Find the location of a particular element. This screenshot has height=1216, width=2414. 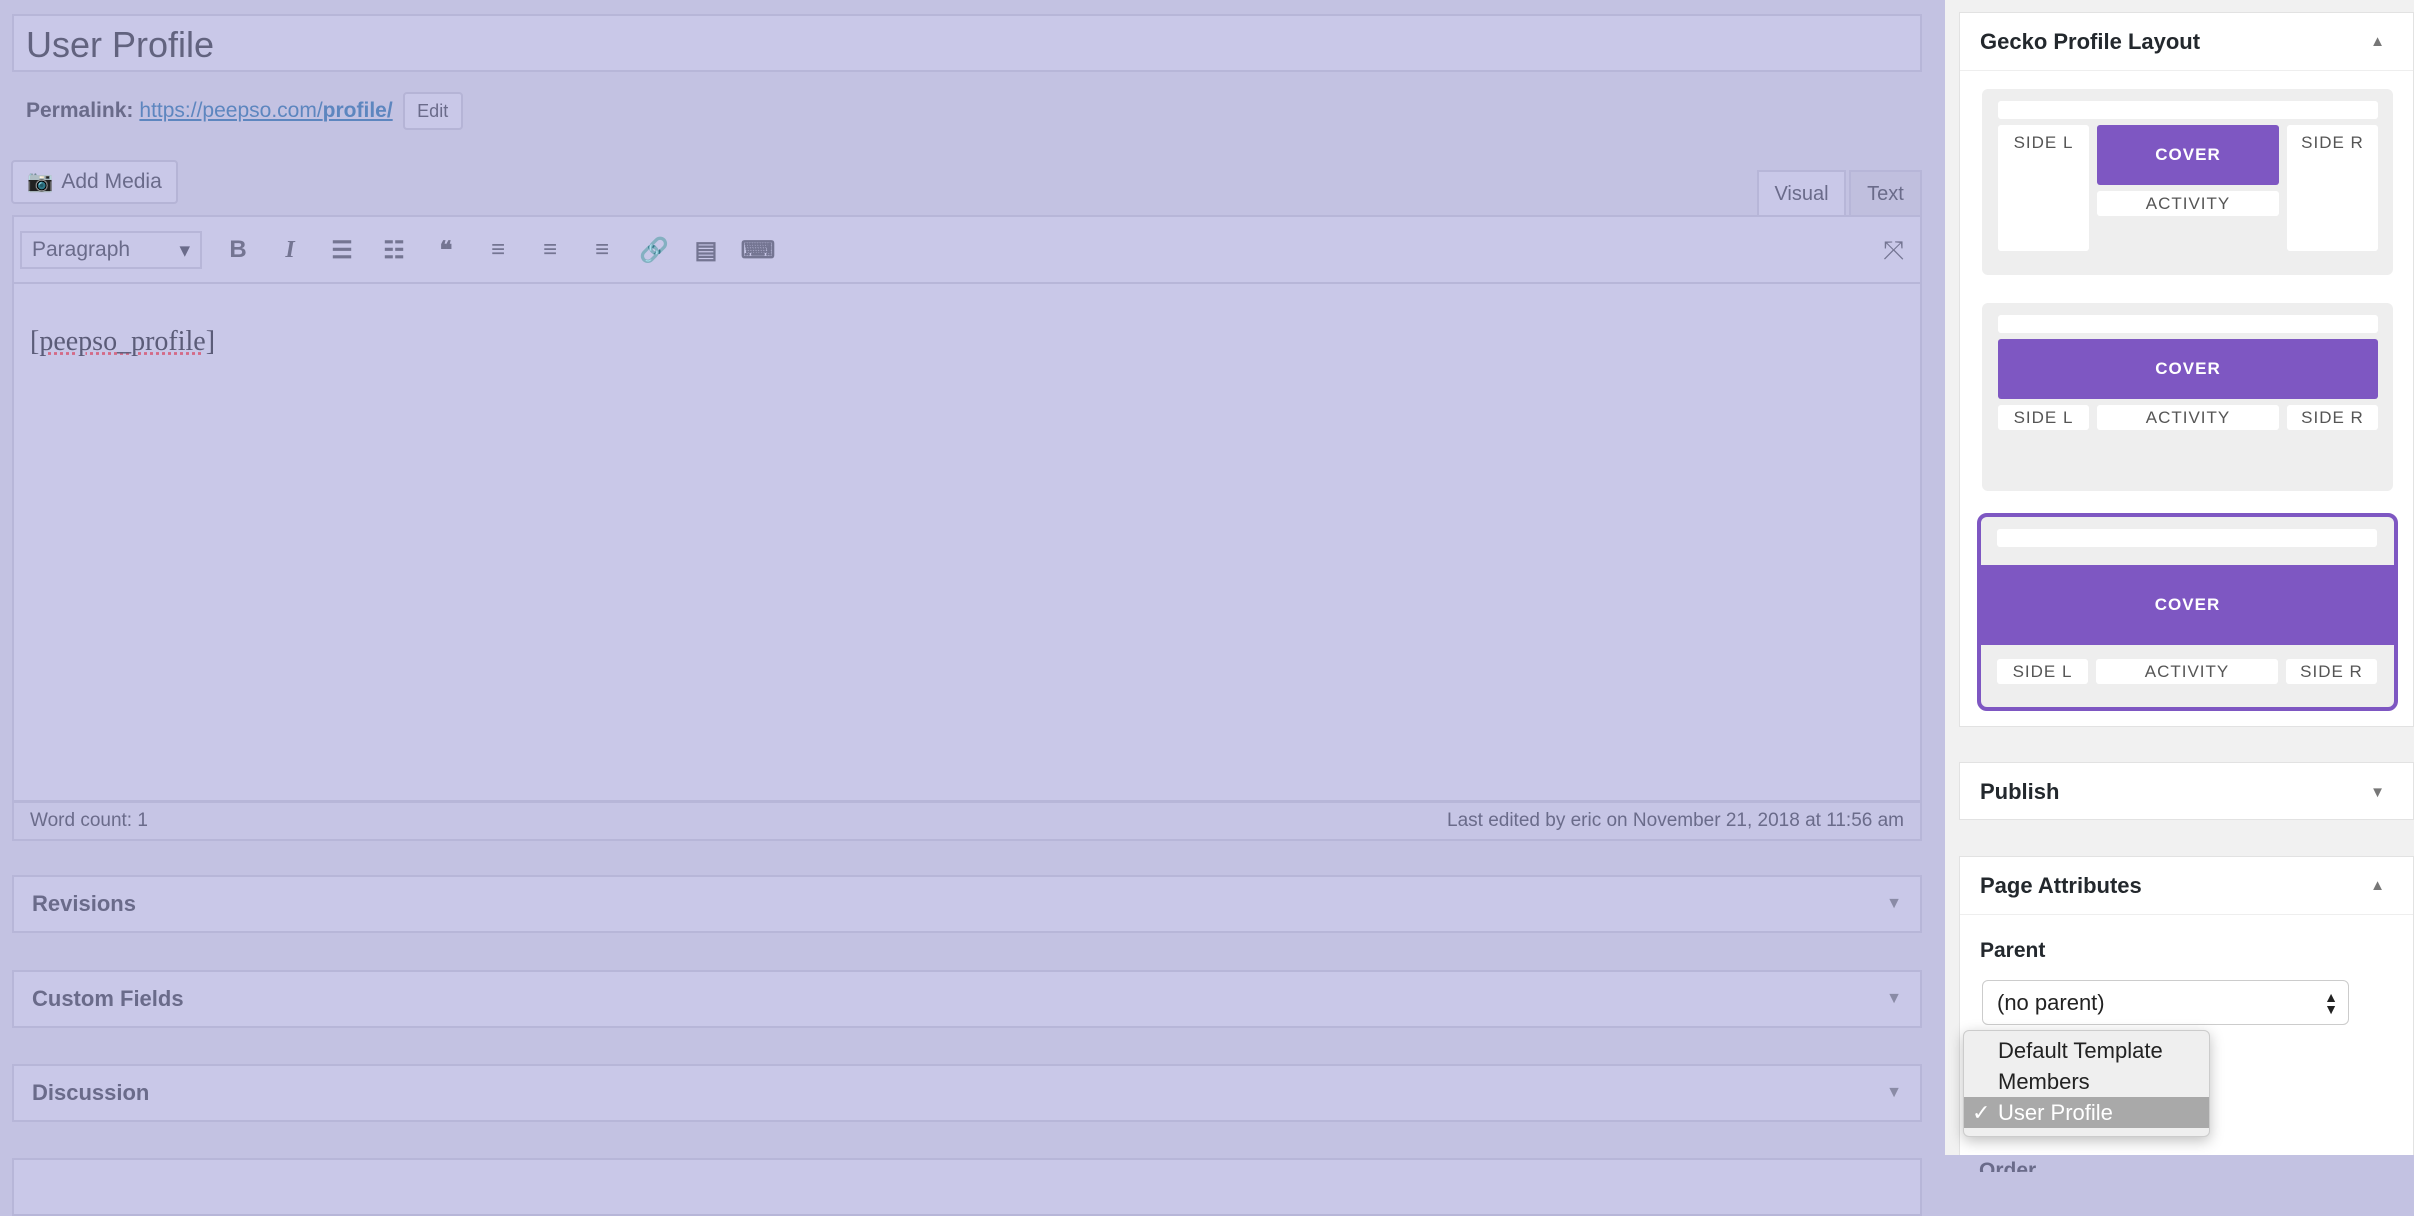

tab-text: Text is located at coordinates (1885, 193).